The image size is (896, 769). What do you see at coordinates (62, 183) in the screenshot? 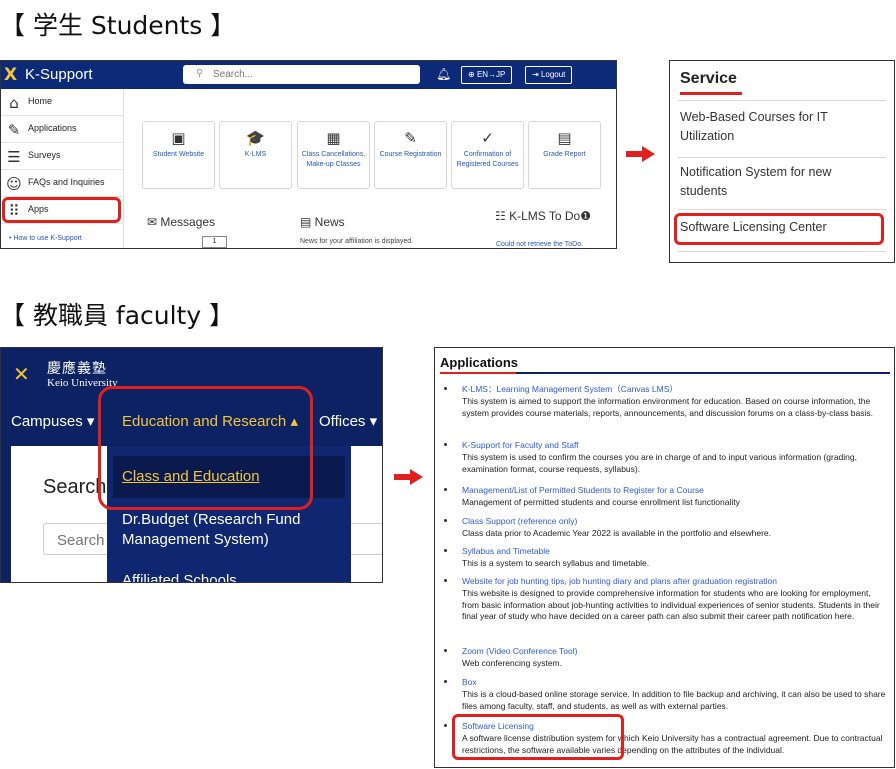
I see `sidebar-item-faqs: ☺ FAQs and Inquiries` at bounding box center [62, 183].